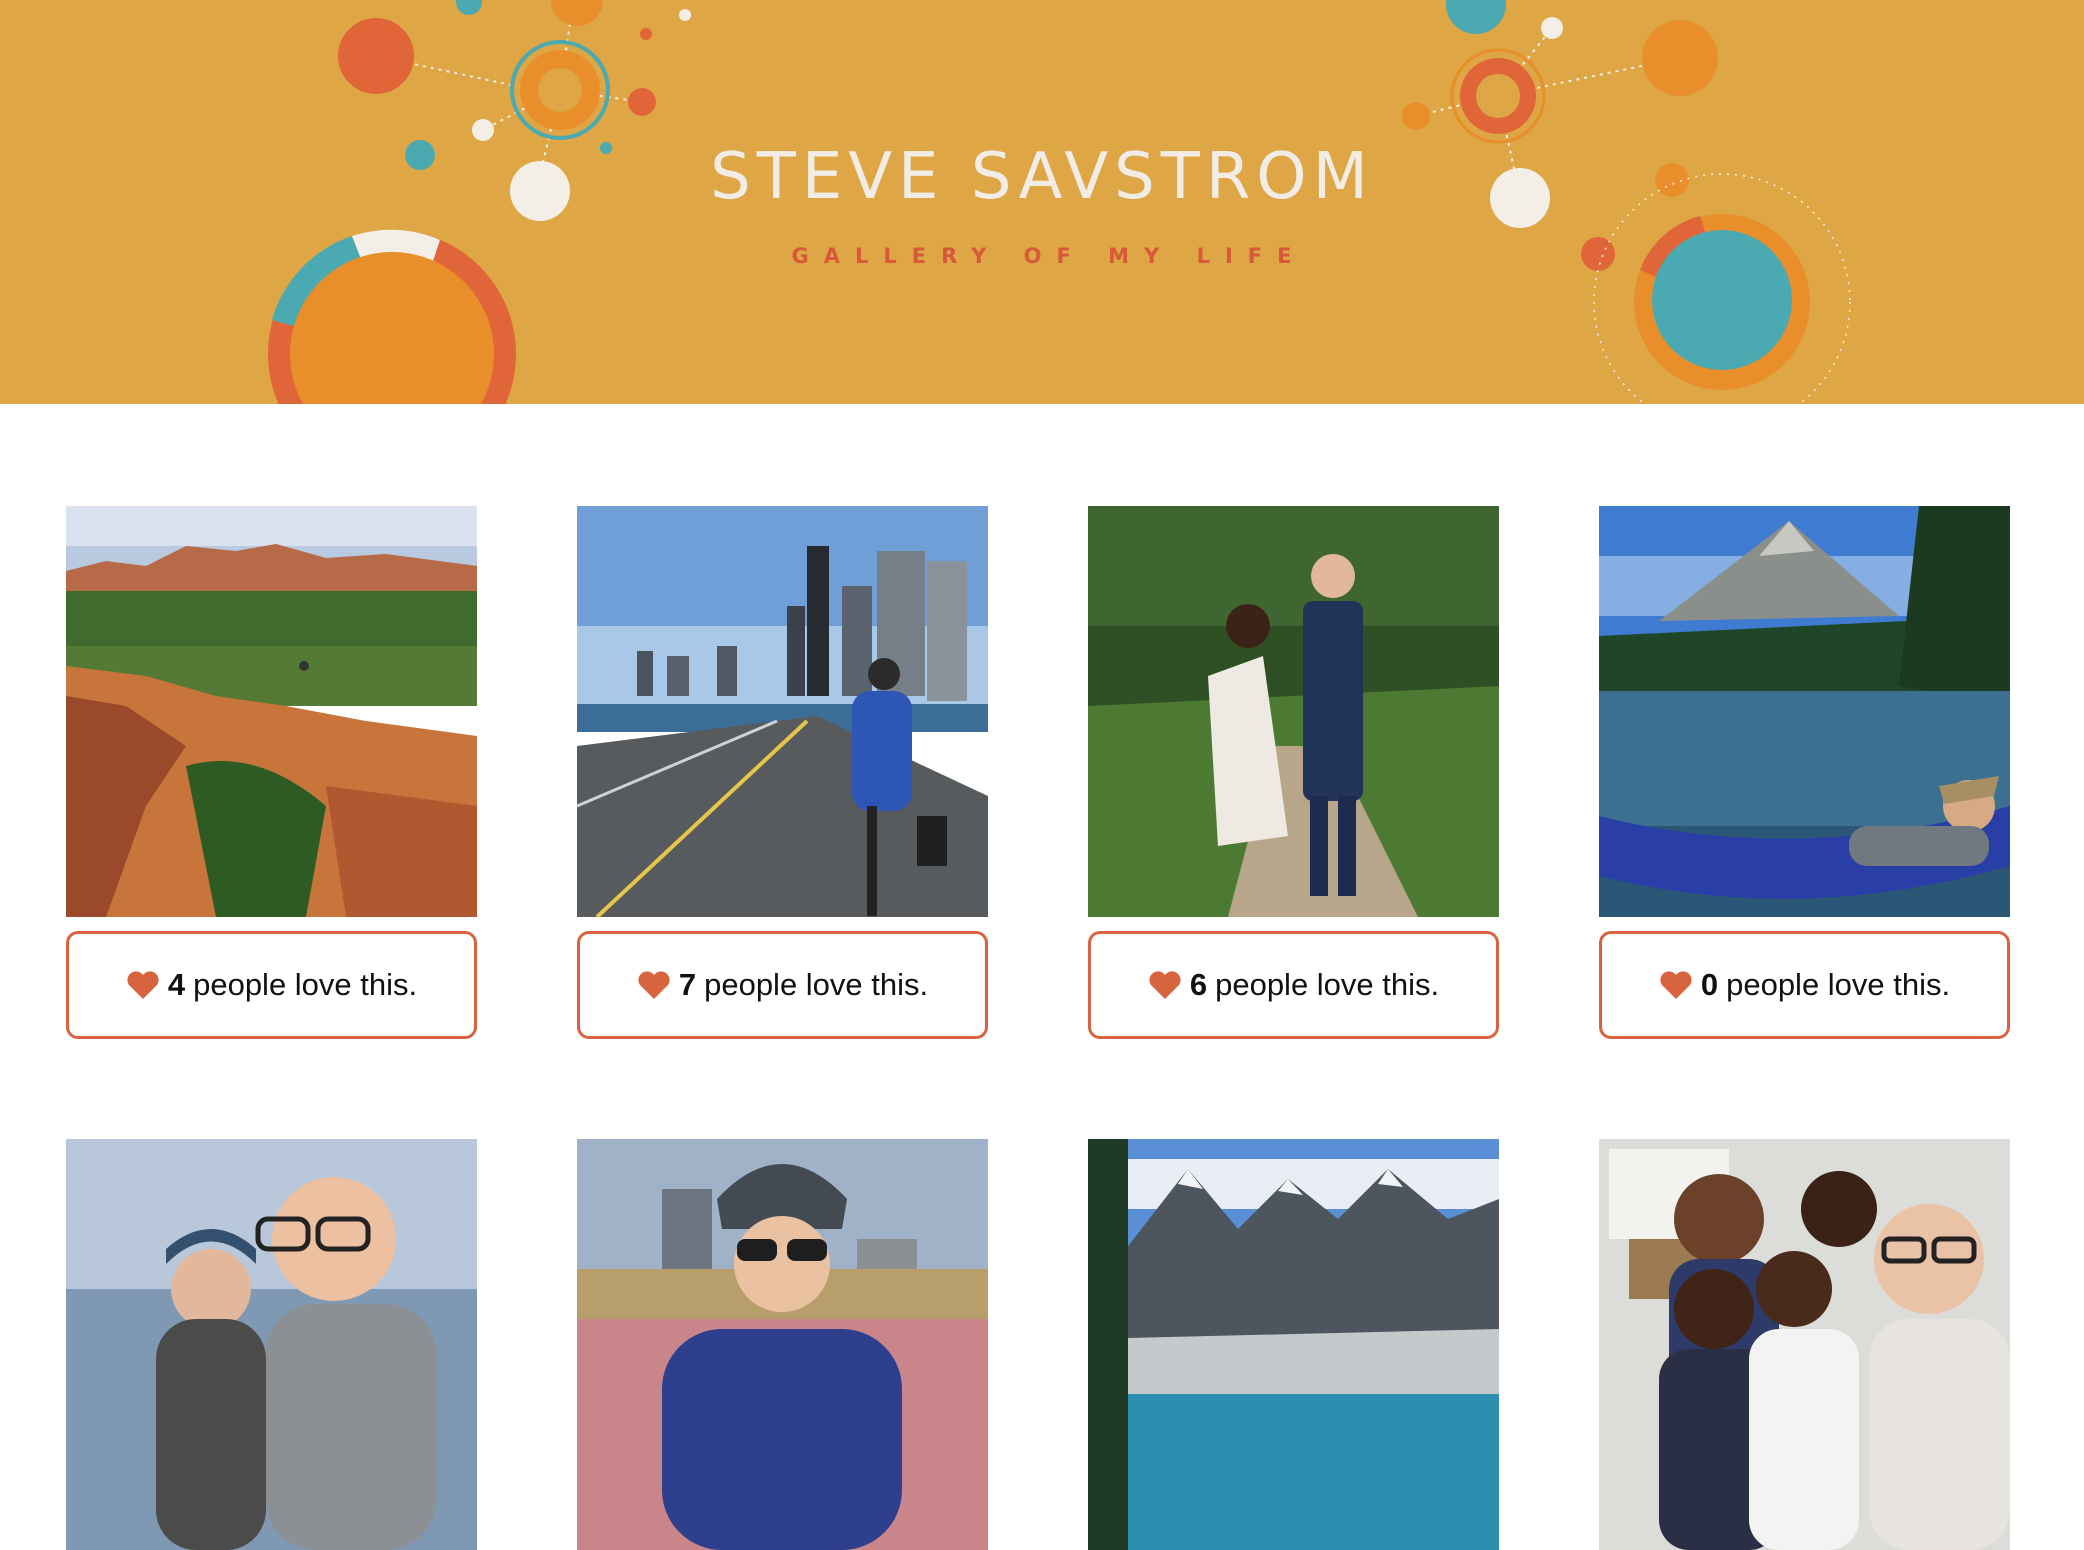  Describe the element at coordinates (1049, 256) in the screenshot. I see `site-tagline: GALLERY OF MY LIFE` at that location.